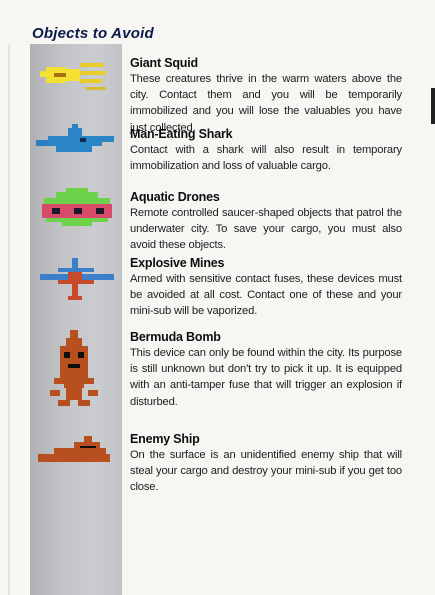  I want to click on entry-title: Giant Squid, so click(164, 63).